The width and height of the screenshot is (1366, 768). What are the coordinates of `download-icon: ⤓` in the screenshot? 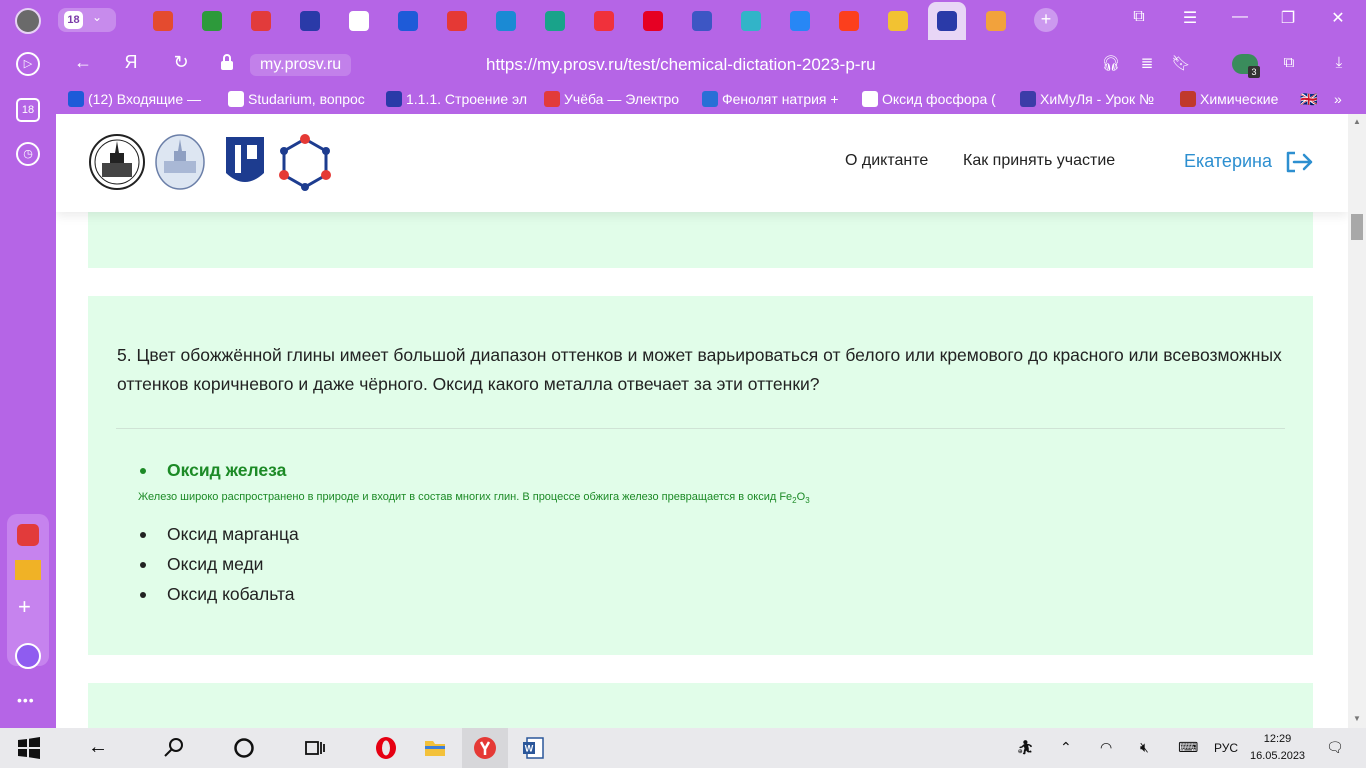 It's located at (1339, 62).